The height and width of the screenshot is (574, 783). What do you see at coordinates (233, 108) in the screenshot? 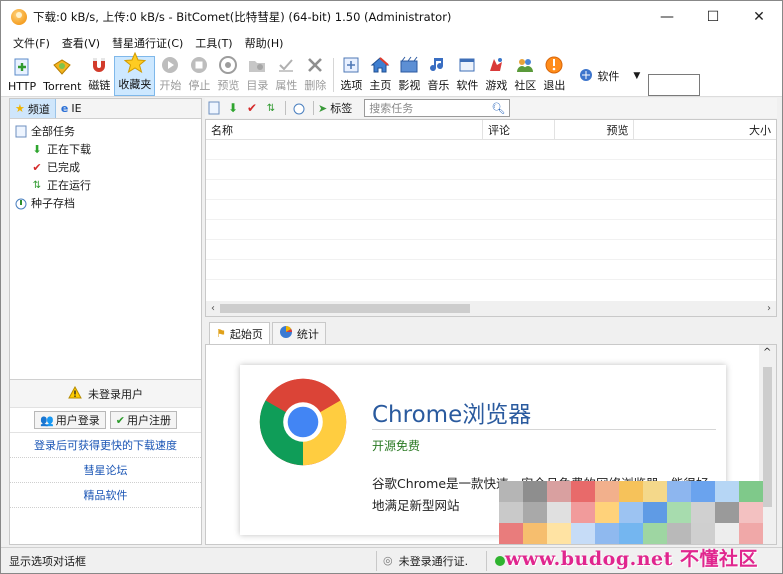
I see `download-filter-icon: ⬇` at bounding box center [233, 108].